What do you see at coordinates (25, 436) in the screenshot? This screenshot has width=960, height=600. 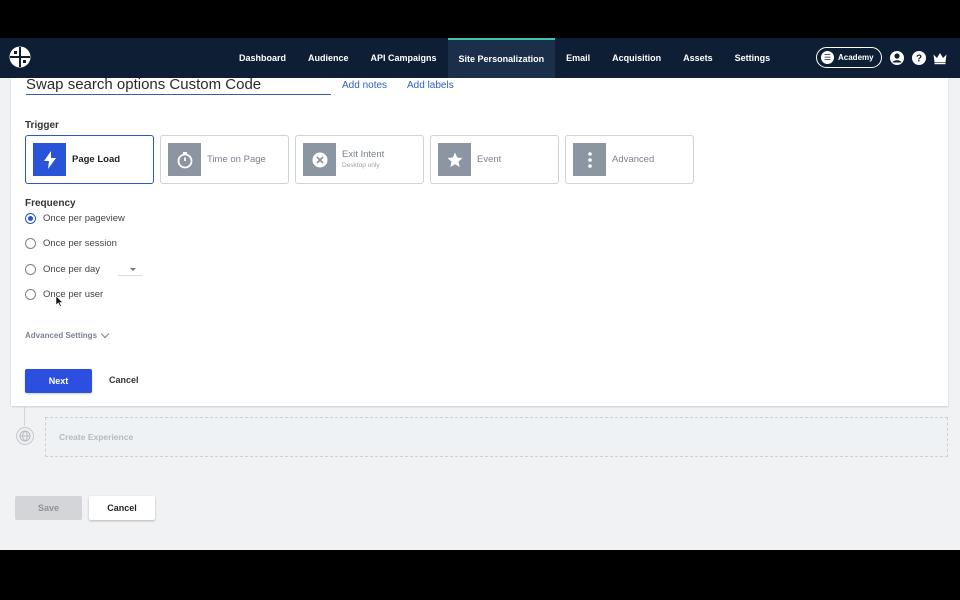 I see `globe-icon` at bounding box center [25, 436].